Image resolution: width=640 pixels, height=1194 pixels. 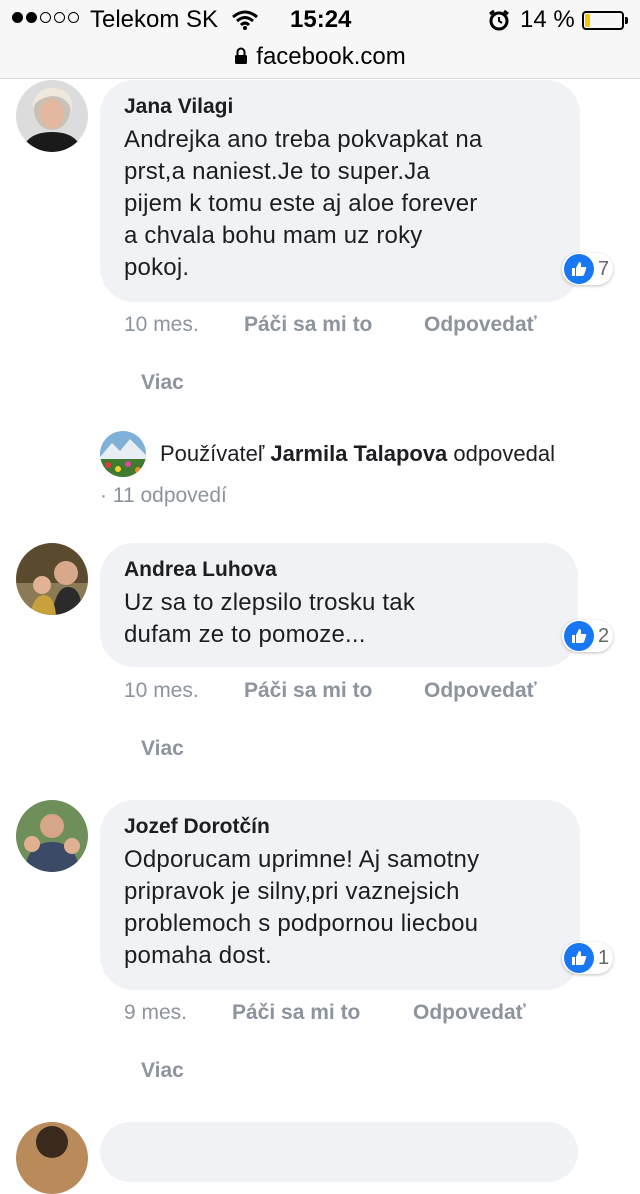 What do you see at coordinates (45, 17) in the screenshot?
I see `signal-dots-icon` at bounding box center [45, 17].